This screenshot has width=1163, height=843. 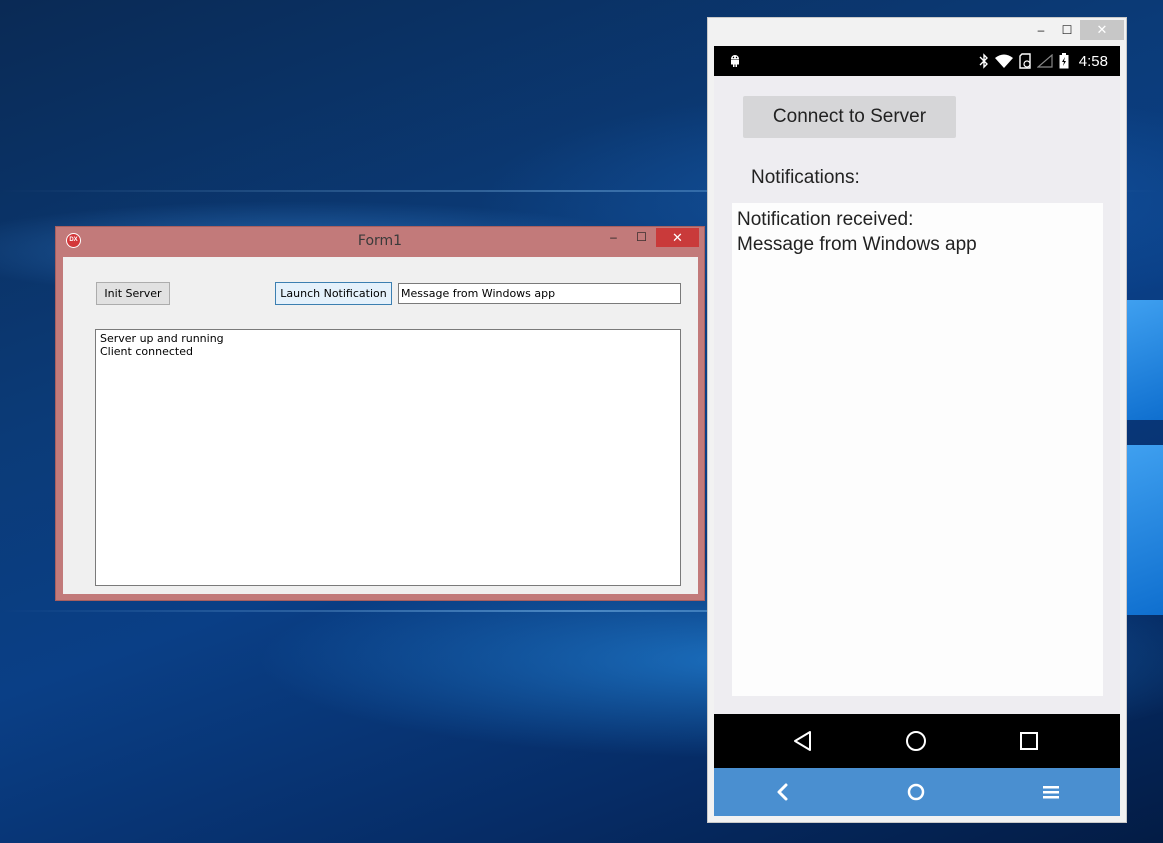 I want to click on notification-line: Notification received:, so click(x=825, y=219).